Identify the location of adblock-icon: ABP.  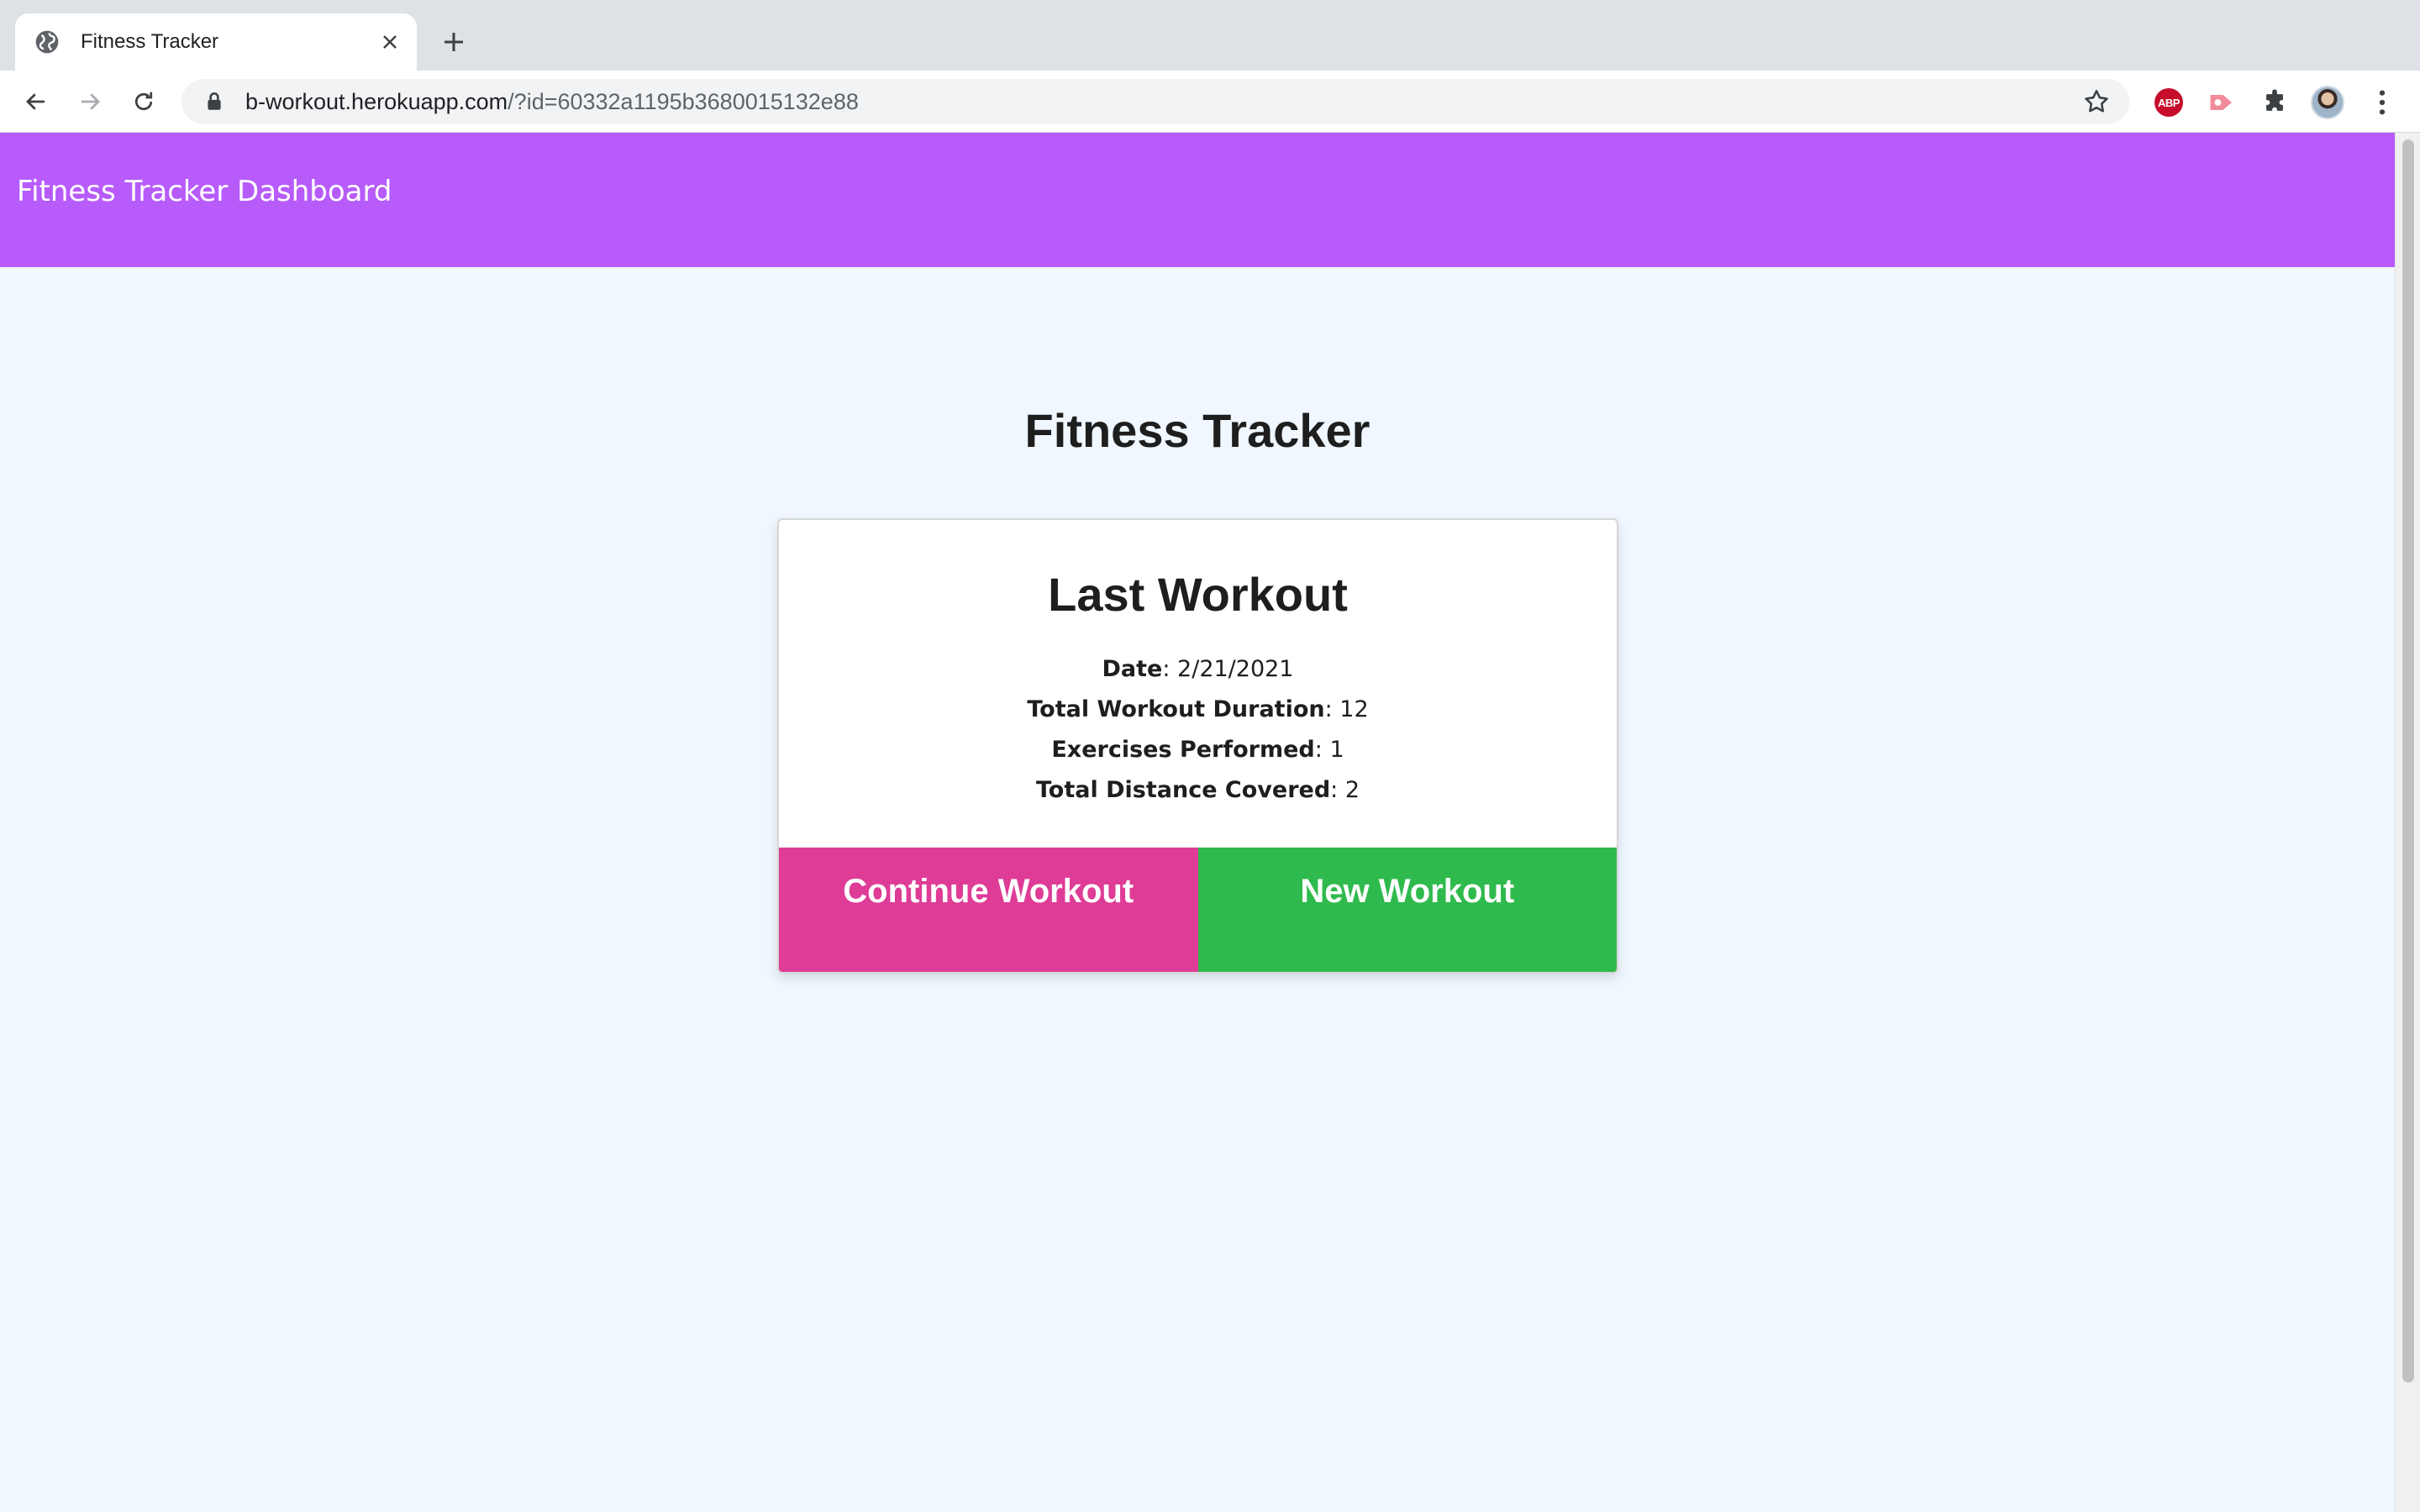
(2169, 102).